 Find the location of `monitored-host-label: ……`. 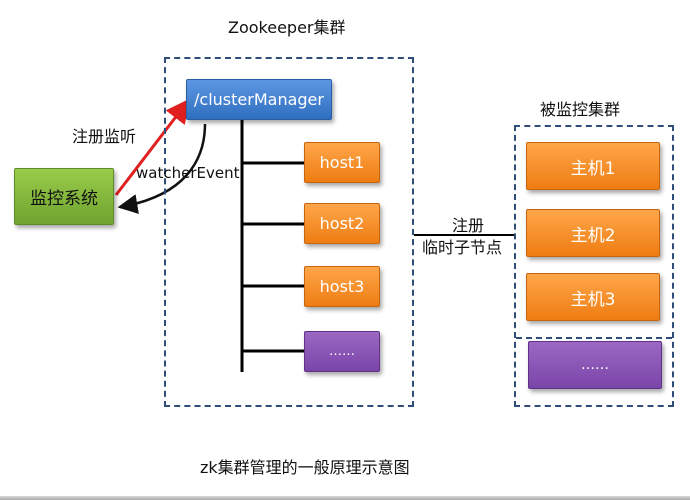

monitored-host-label: …… is located at coordinates (595, 365).